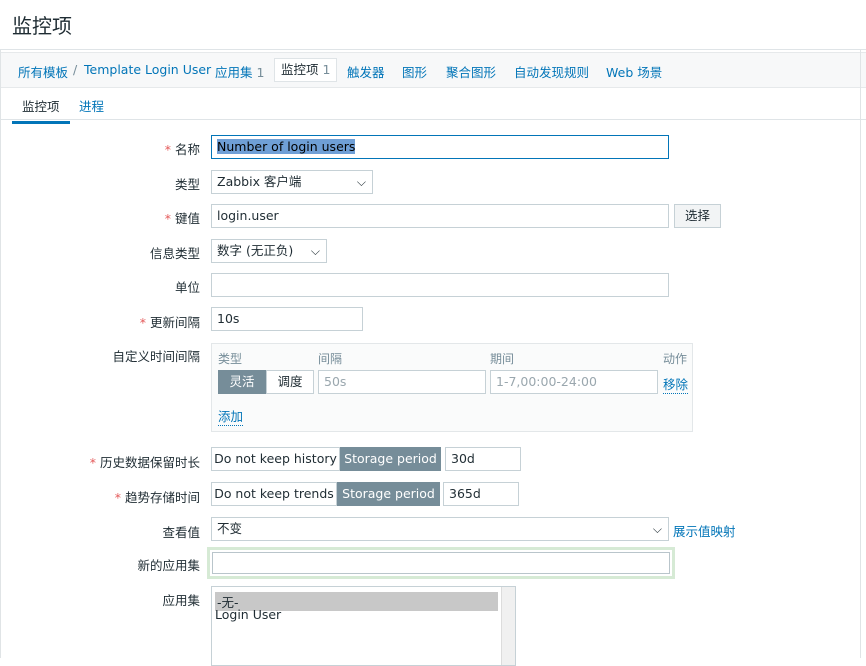 The image size is (866, 666). Describe the element at coordinates (402, 382) in the screenshot. I see `interval-input: 50s` at that location.